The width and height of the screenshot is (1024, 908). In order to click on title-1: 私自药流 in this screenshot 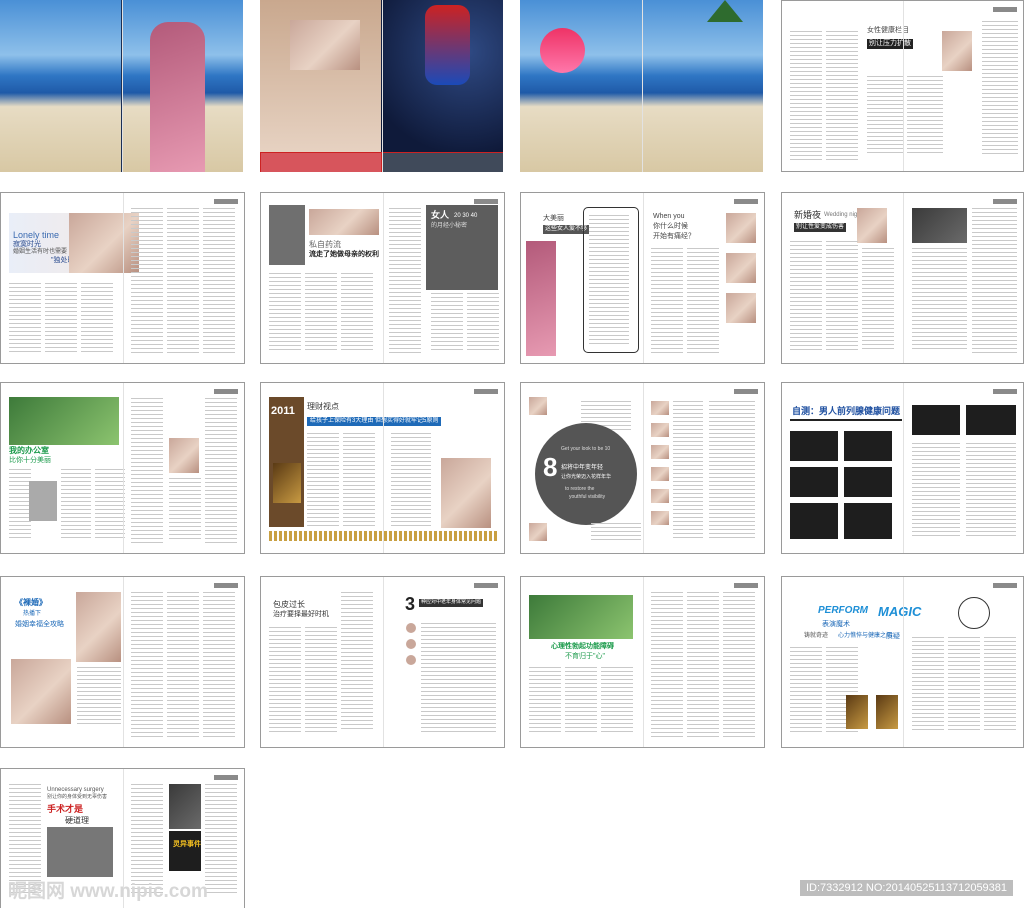, I will do `click(325, 244)`.